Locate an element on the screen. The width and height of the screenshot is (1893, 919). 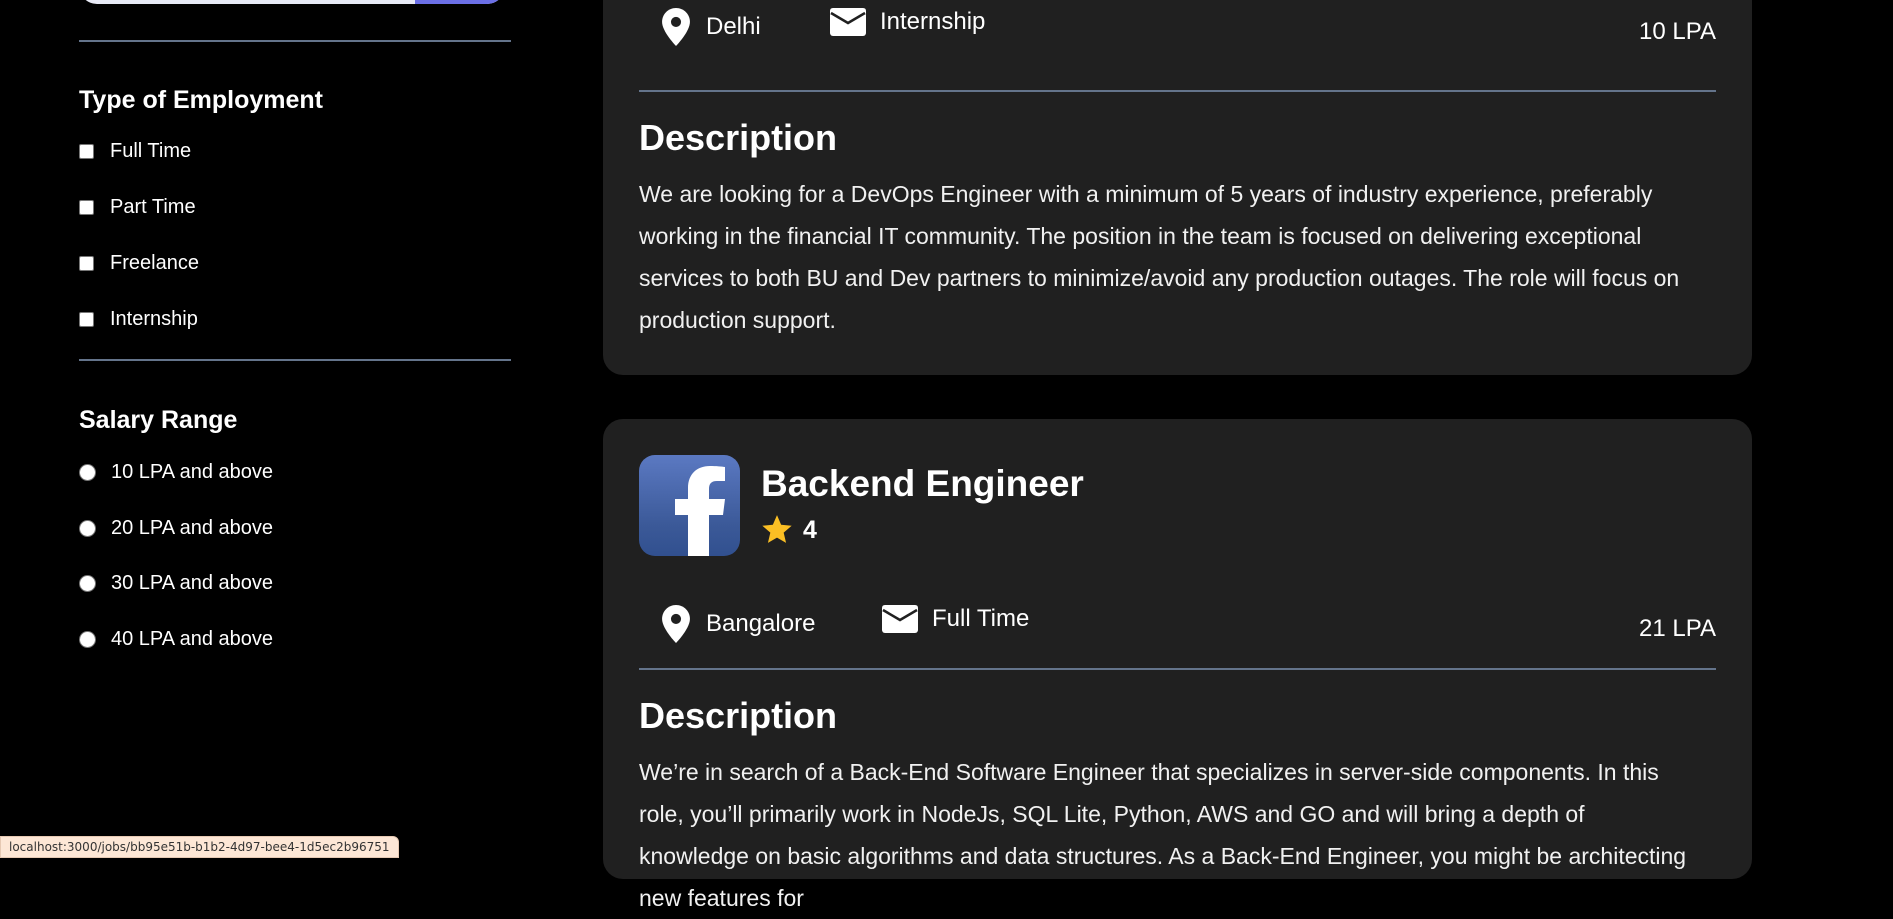
salary-option-20: 20 LPA and above is located at coordinates (176, 528).